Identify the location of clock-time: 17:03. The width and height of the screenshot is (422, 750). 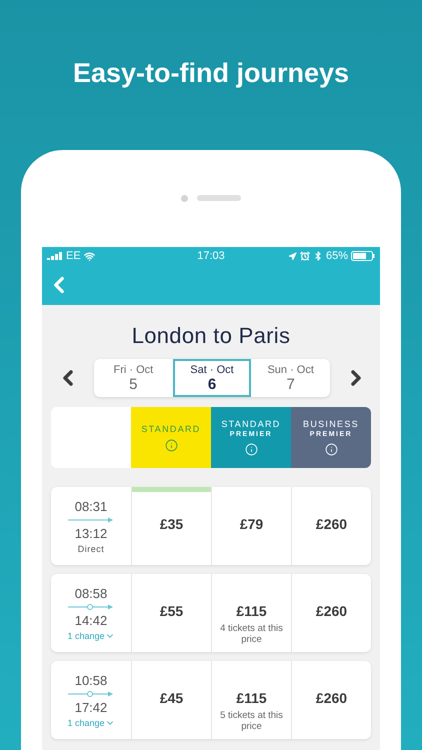
(211, 256).